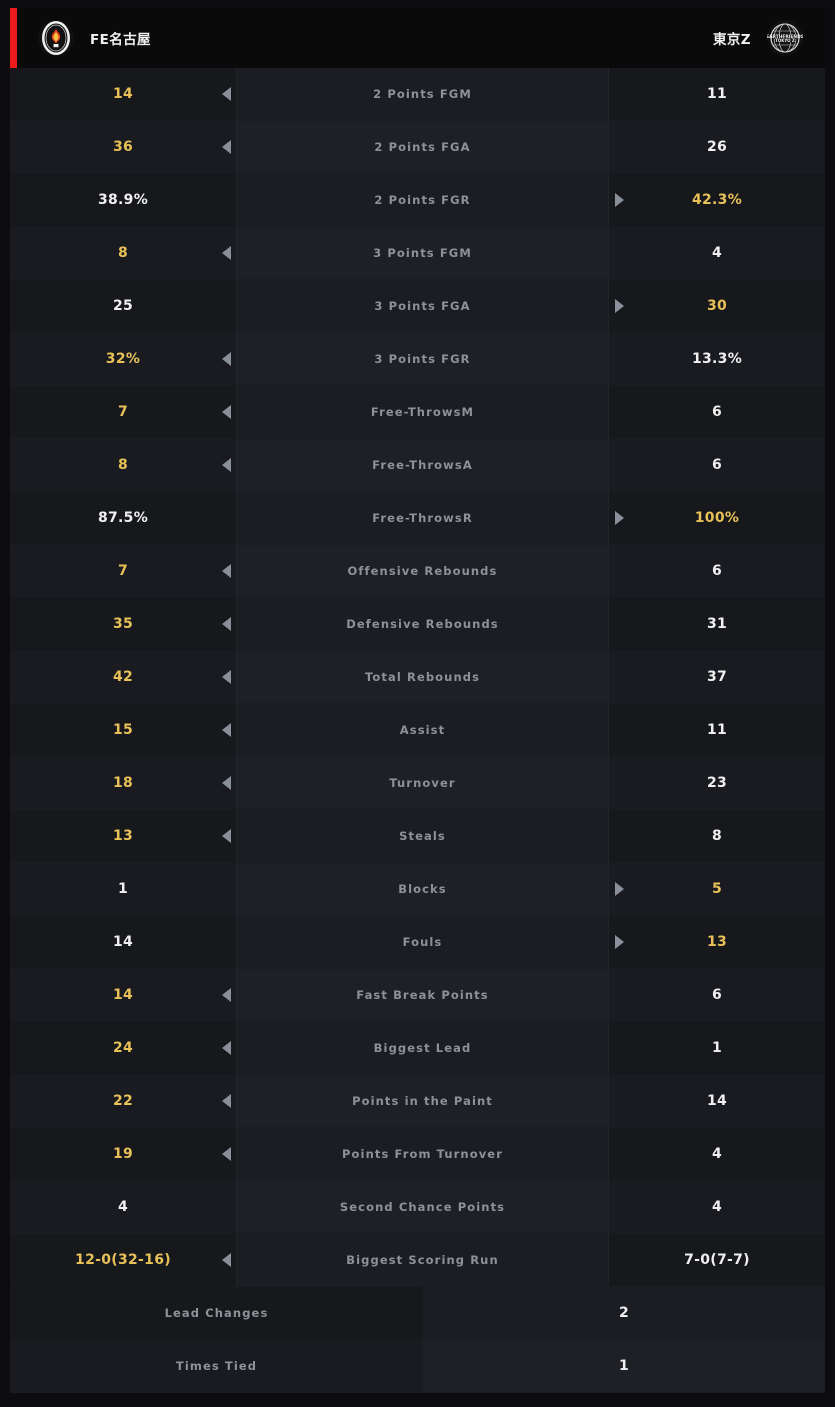  What do you see at coordinates (123, 677) in the screenshot?
I see `home-stat-cell: 42` at bounding box center [123, 677].